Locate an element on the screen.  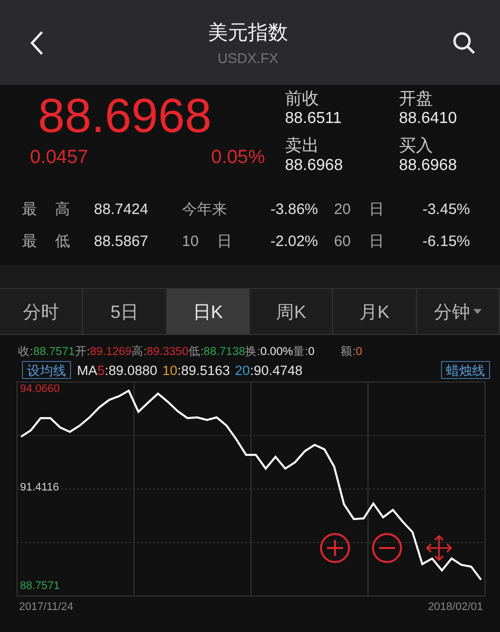
y-axis-label: 91.4116 is located at coordinates (39, 488).